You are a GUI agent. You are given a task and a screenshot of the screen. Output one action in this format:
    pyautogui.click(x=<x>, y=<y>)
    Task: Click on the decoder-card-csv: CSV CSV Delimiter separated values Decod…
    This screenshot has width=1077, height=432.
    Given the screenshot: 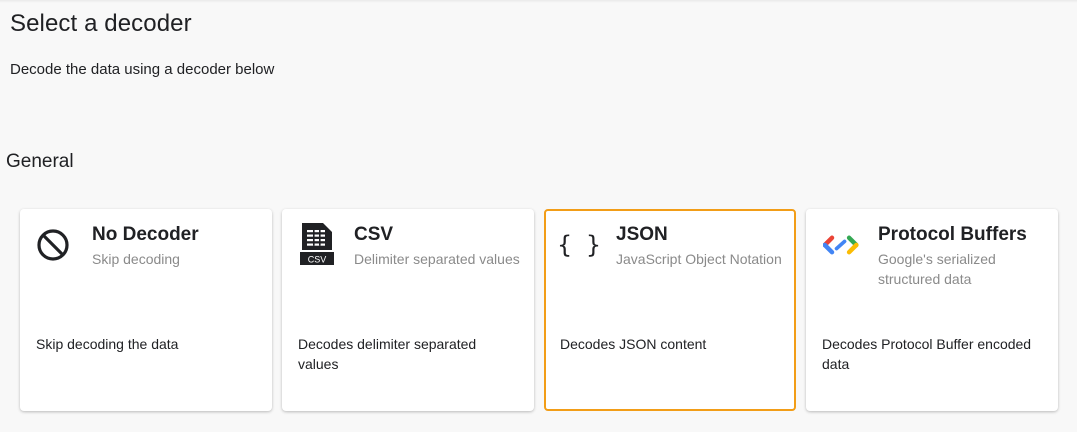 What is the action you would take?
    pyautogui.click(x=408, y=310)
    